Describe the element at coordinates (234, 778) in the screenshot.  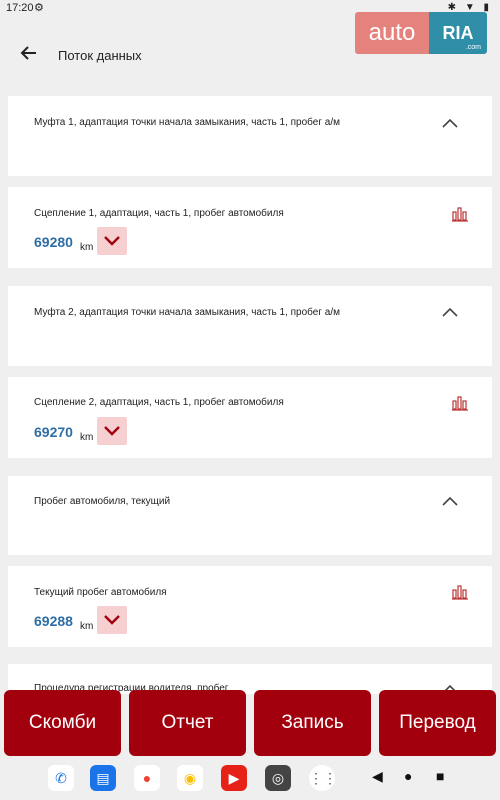
I see `youtube-app-icon: ▶` at that location.